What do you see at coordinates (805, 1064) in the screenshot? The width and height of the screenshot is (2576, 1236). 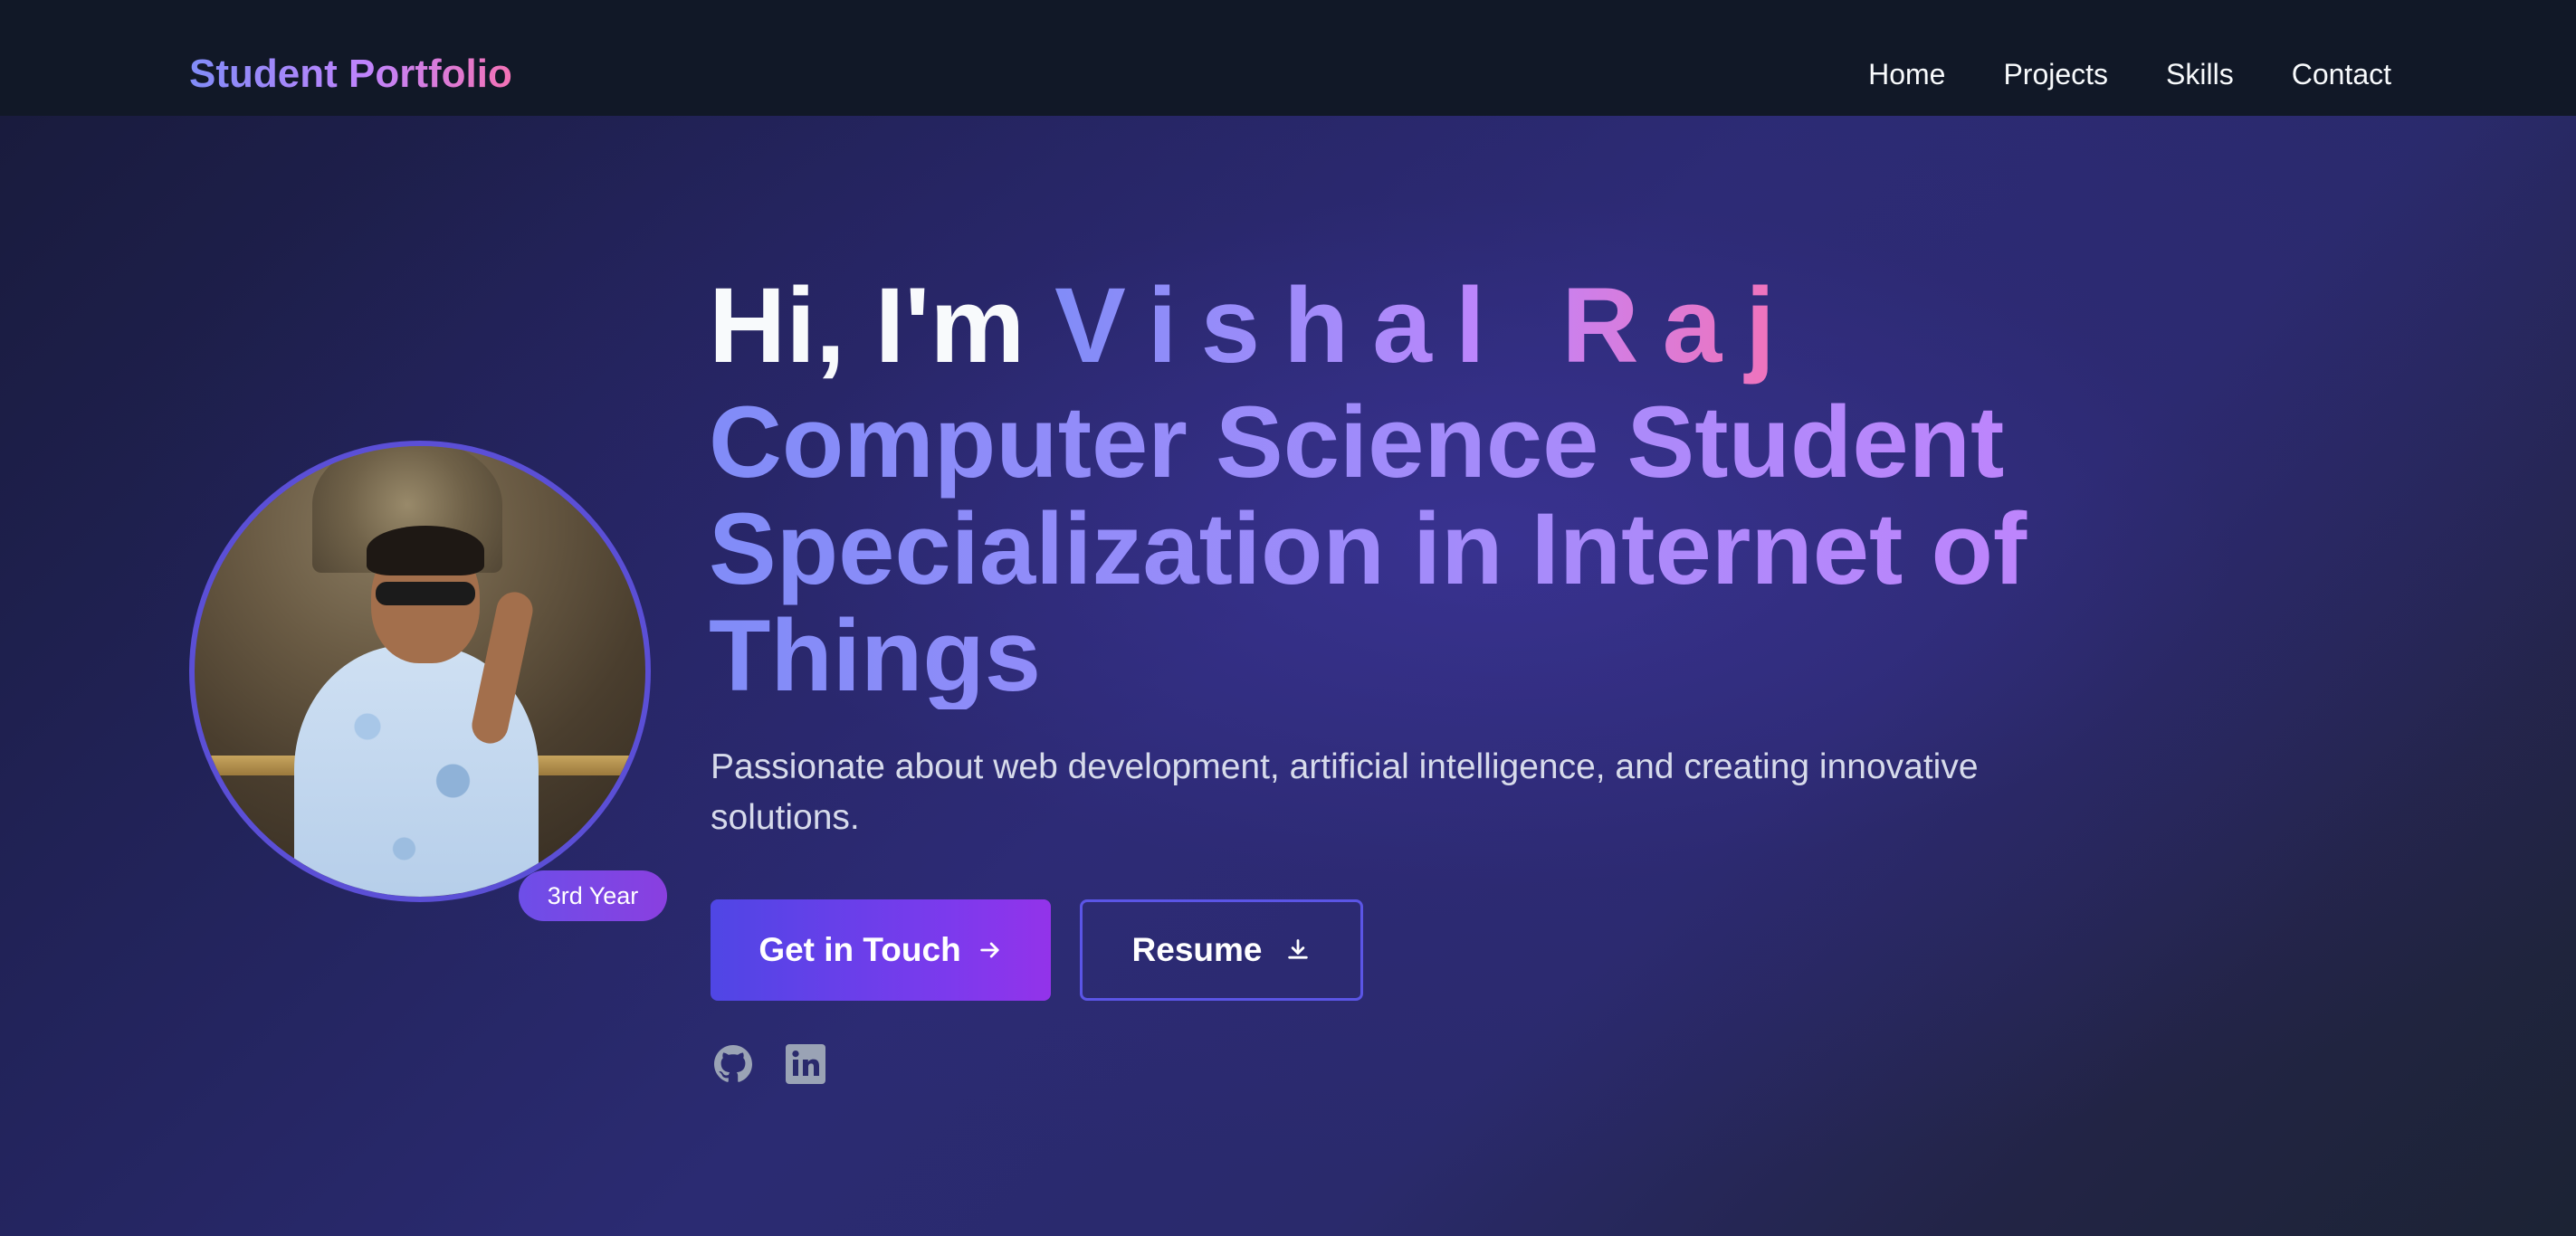 I see `linkedin-icon` at bounding box center [805, 1064].